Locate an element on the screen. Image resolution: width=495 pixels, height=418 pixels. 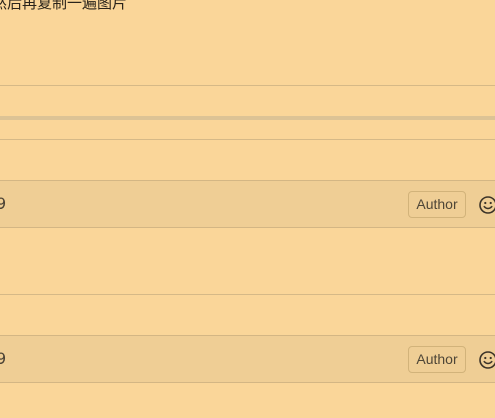
comment-body-text: 然后再复制一遍图片 is located at coordinates (64, 6).